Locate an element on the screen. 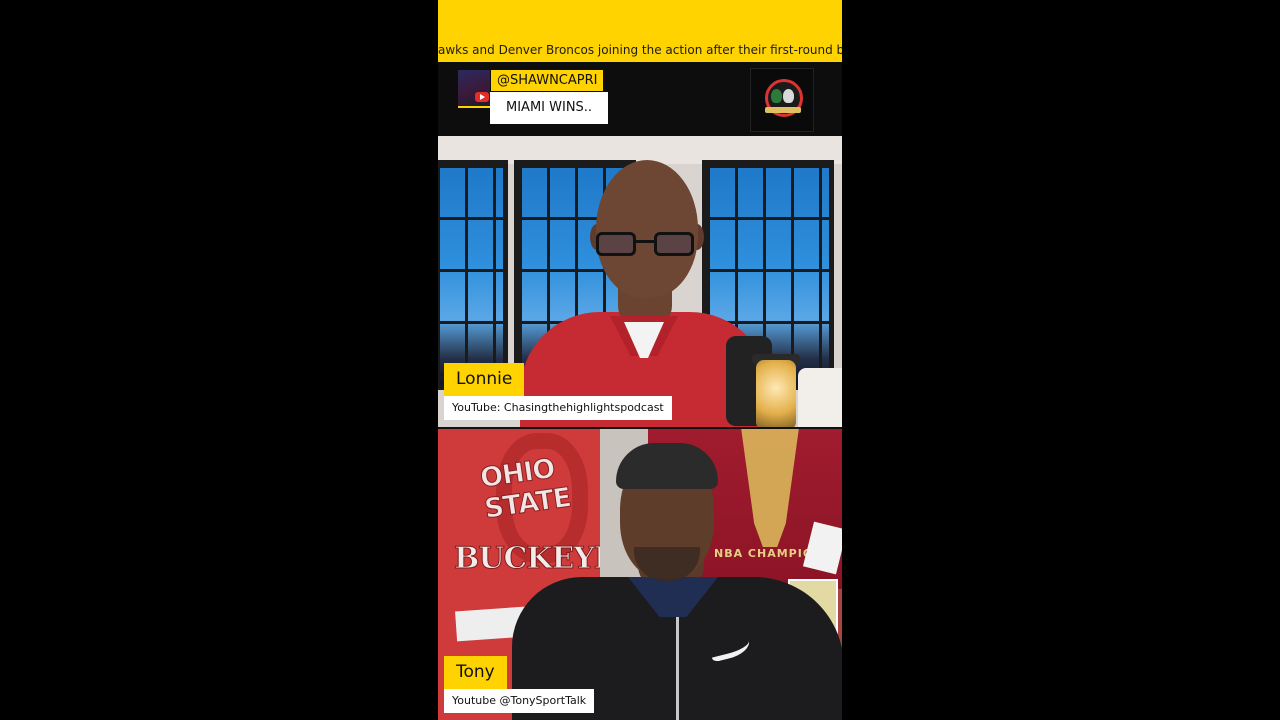 The image size is (1280, 720). youtube-icon is located at coordinates (482, 97).